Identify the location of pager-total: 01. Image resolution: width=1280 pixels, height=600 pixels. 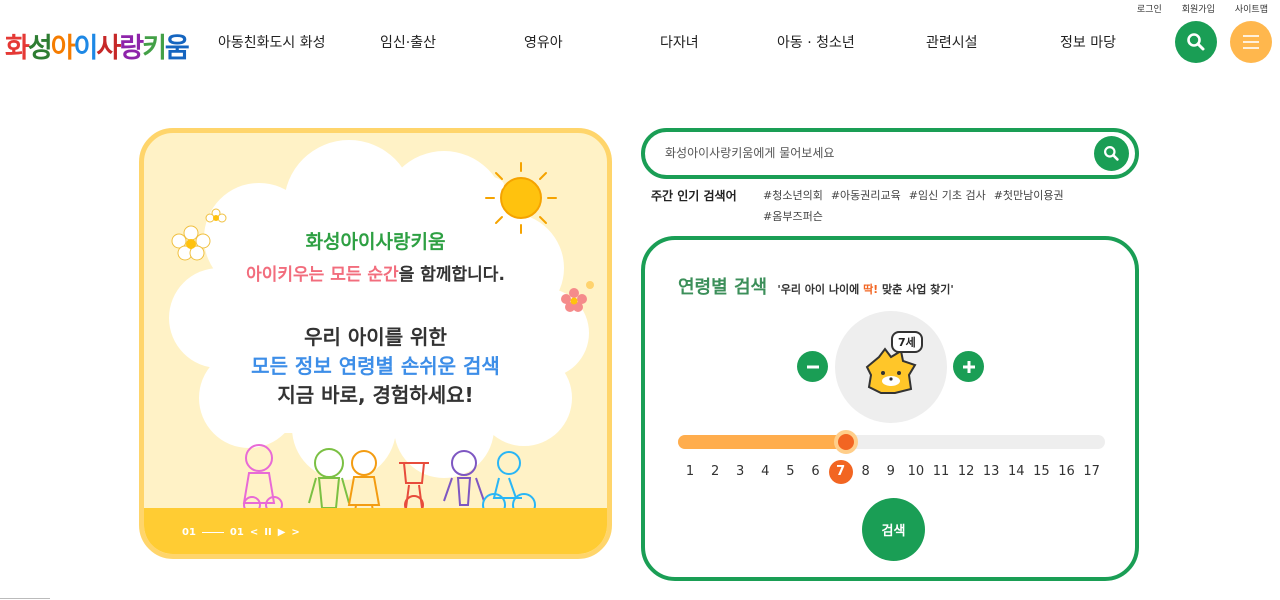
(236, 532).